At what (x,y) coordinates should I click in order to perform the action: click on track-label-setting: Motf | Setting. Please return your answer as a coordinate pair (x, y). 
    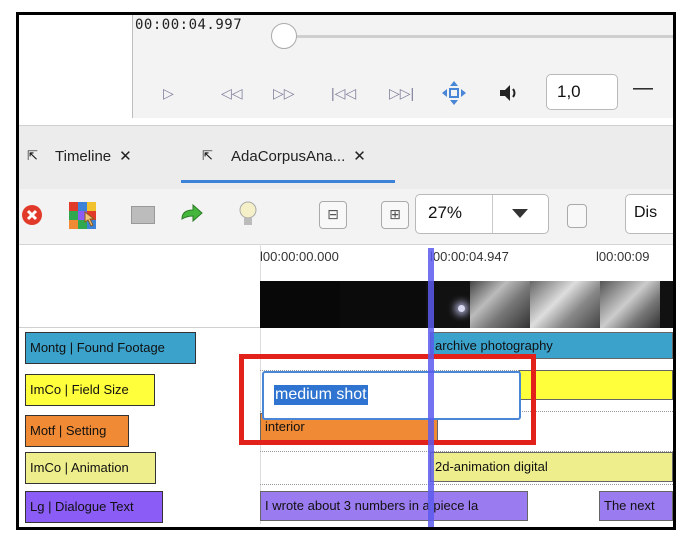
    Looking at the image, I should click on (77, 431).